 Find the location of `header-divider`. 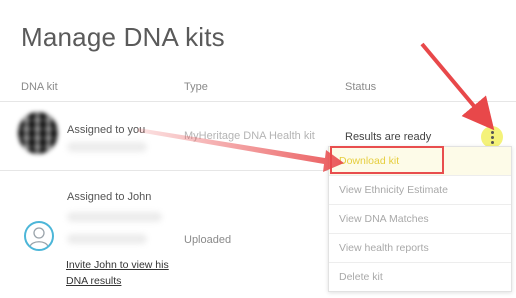

header-divider is located at coordinates (258, 101).